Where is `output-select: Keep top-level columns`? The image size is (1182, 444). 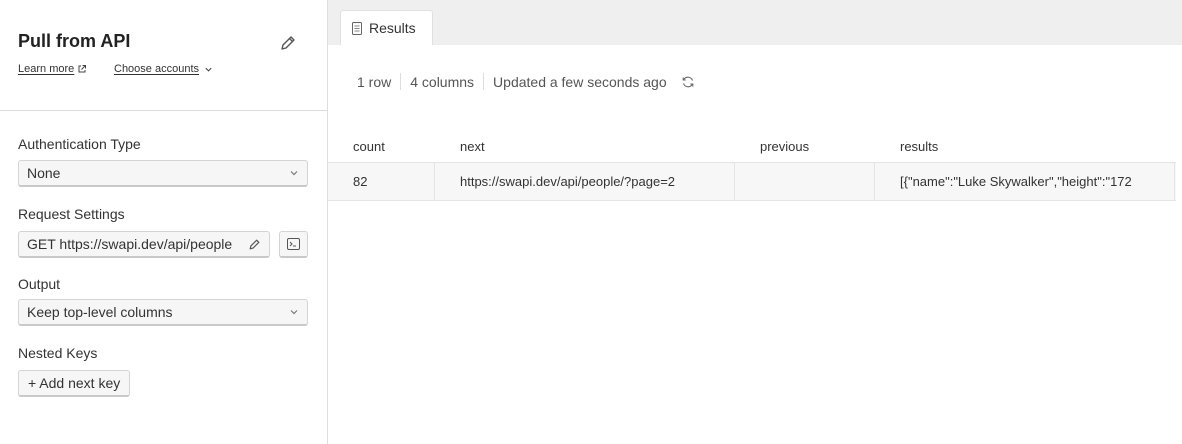
output-select: Keep top-level columns is located at coordinates (163, 312).